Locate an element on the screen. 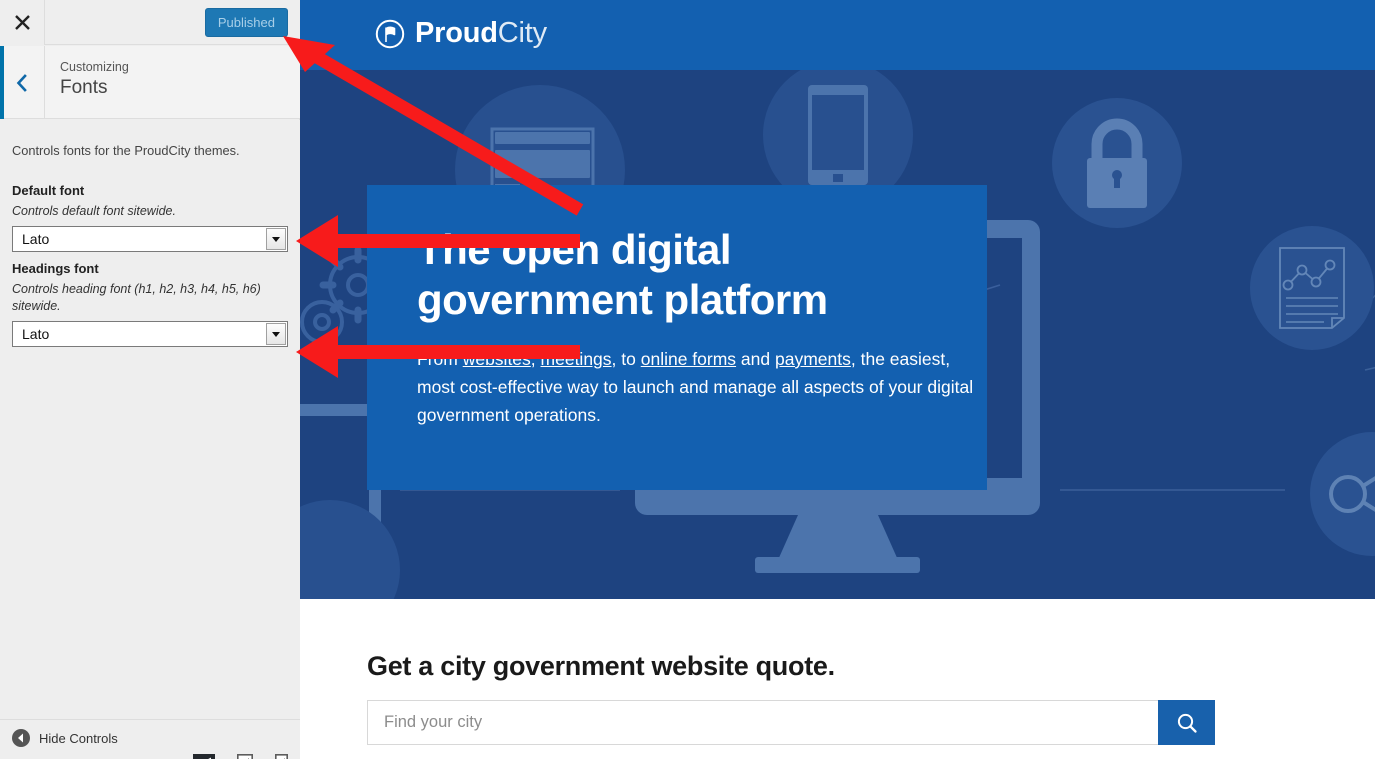 The height and width of the screenshot is (759, 1375). default-font-value: Lato is located at coordinates (36, 239).